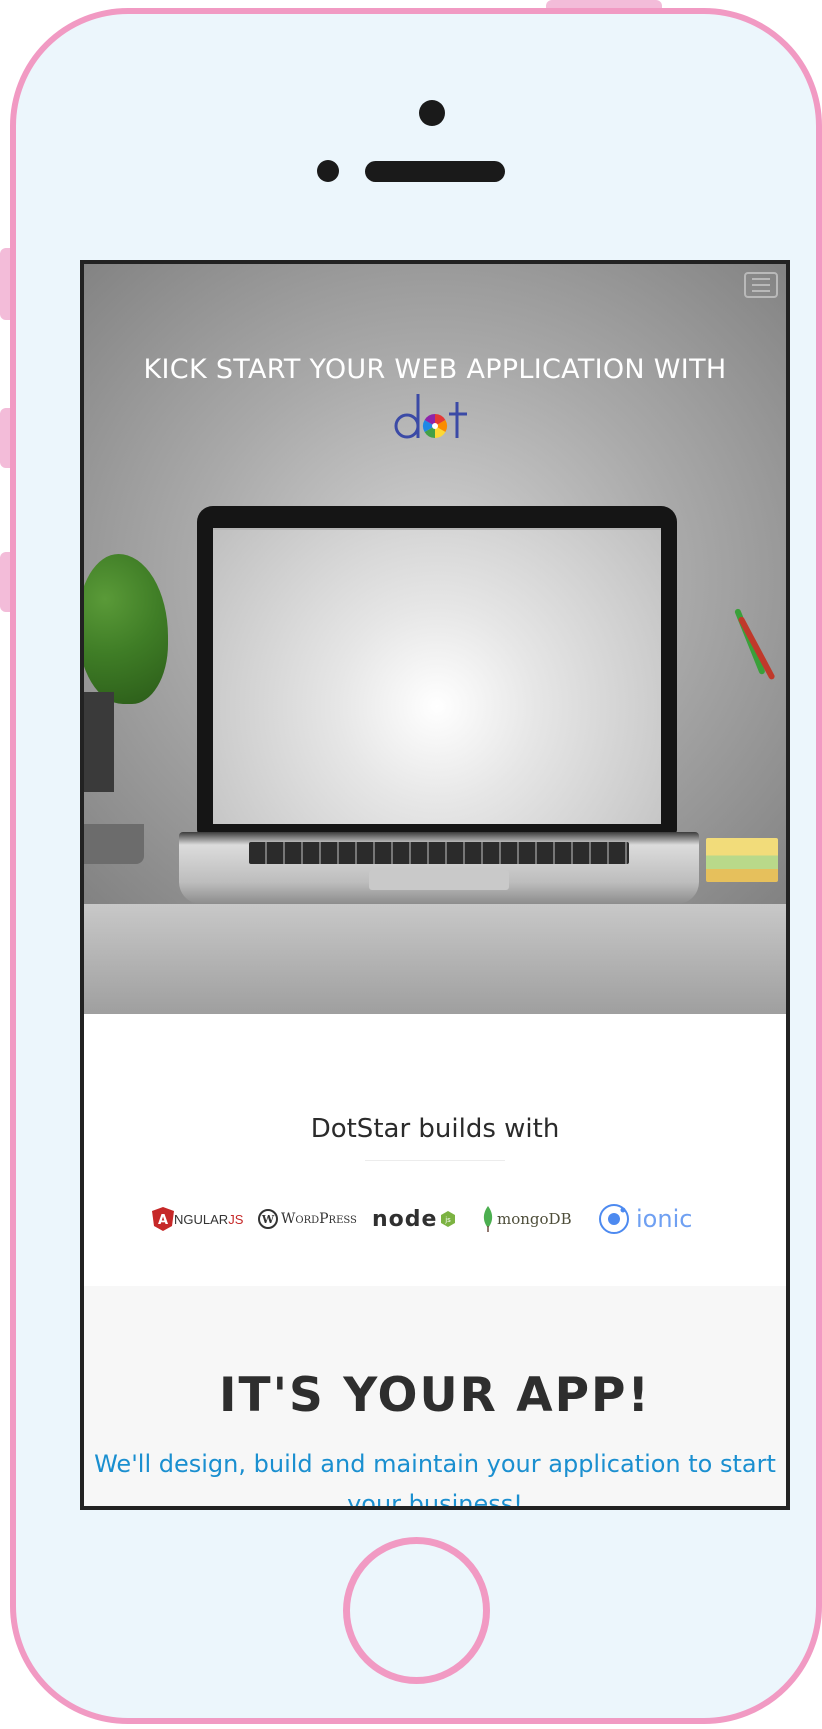  What do you see at coordinates (435, 959) in the screenshot?
I see `desk-surface` at bounding box center [435, 959].